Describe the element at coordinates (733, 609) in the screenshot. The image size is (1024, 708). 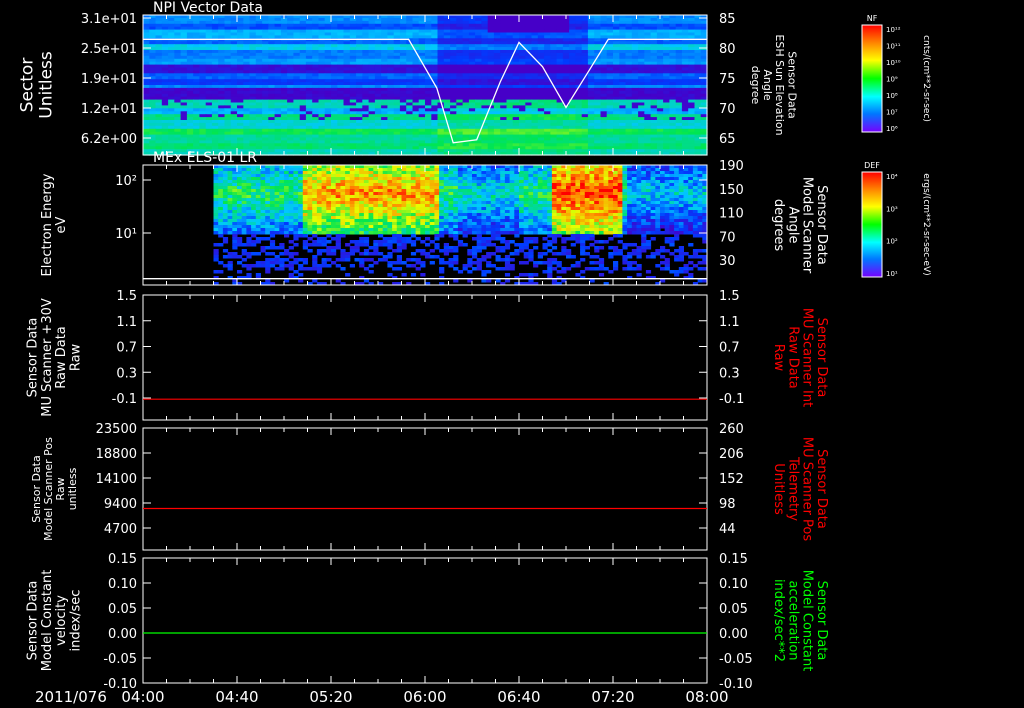
I see `y2-tick-label: 0.05` at that location.